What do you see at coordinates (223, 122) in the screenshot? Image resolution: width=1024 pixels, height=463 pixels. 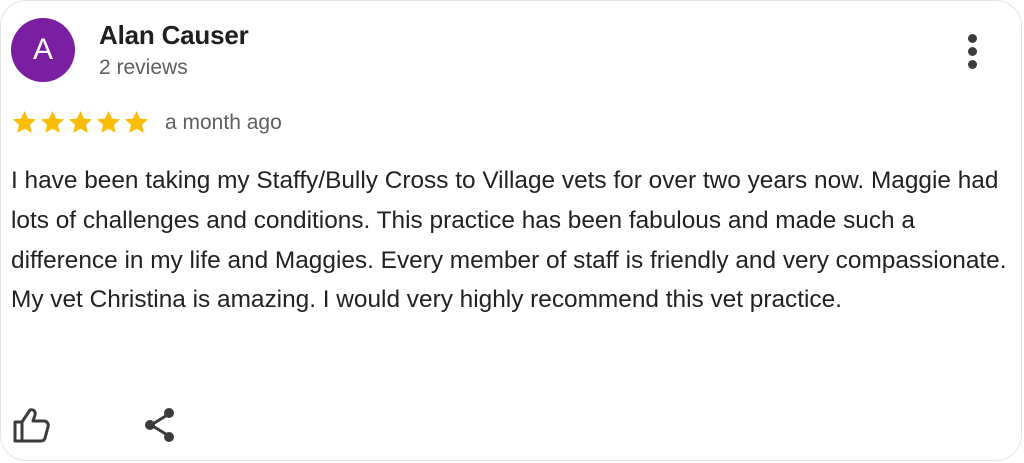 I see `review-date: a month ago` at bounding box center [223, 122].